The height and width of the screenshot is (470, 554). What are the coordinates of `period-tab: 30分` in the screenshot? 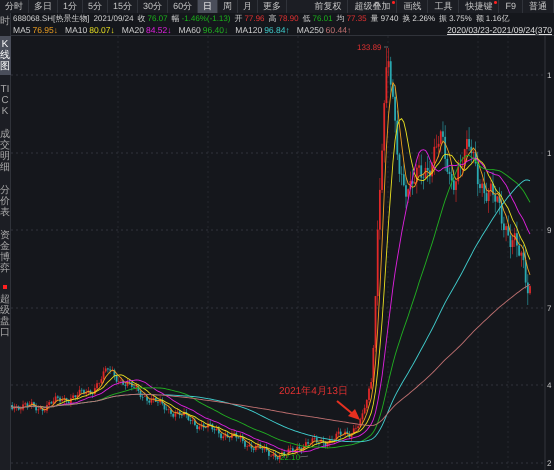 It's located at (153, 6).